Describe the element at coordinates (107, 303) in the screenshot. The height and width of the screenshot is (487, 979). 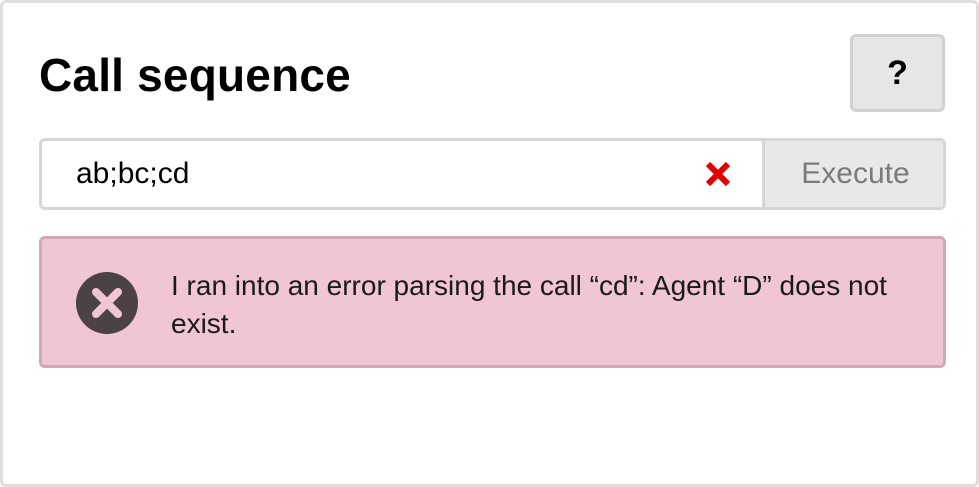
I see `error-circle-icon` at that location.